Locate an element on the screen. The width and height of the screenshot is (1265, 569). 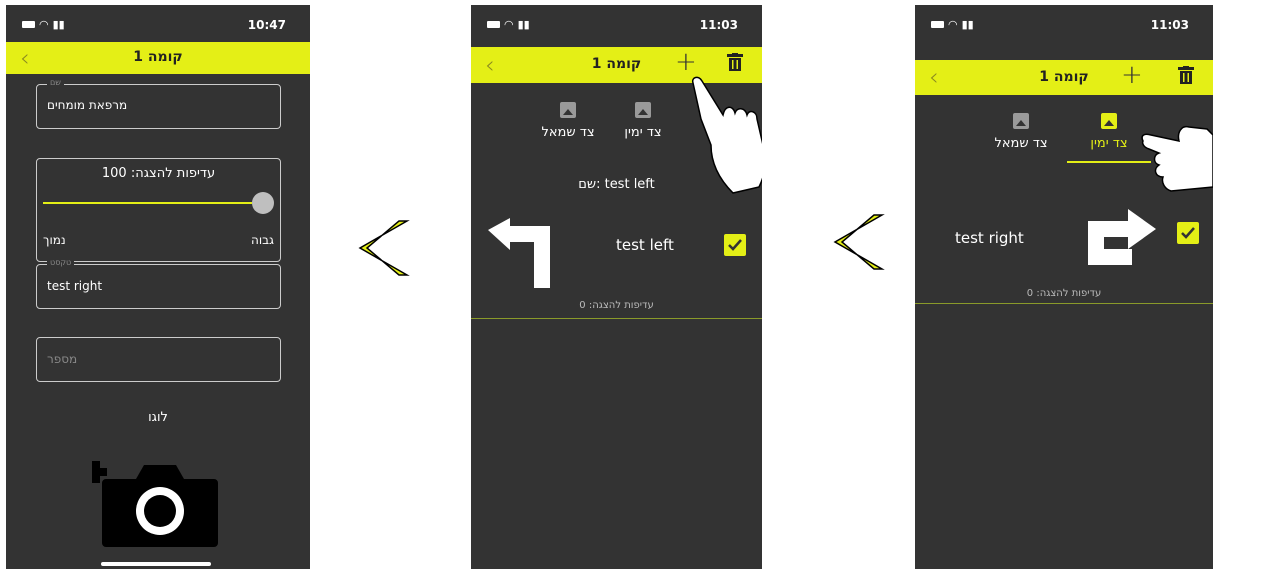
home-indicator is located at coordinates (156, 564).